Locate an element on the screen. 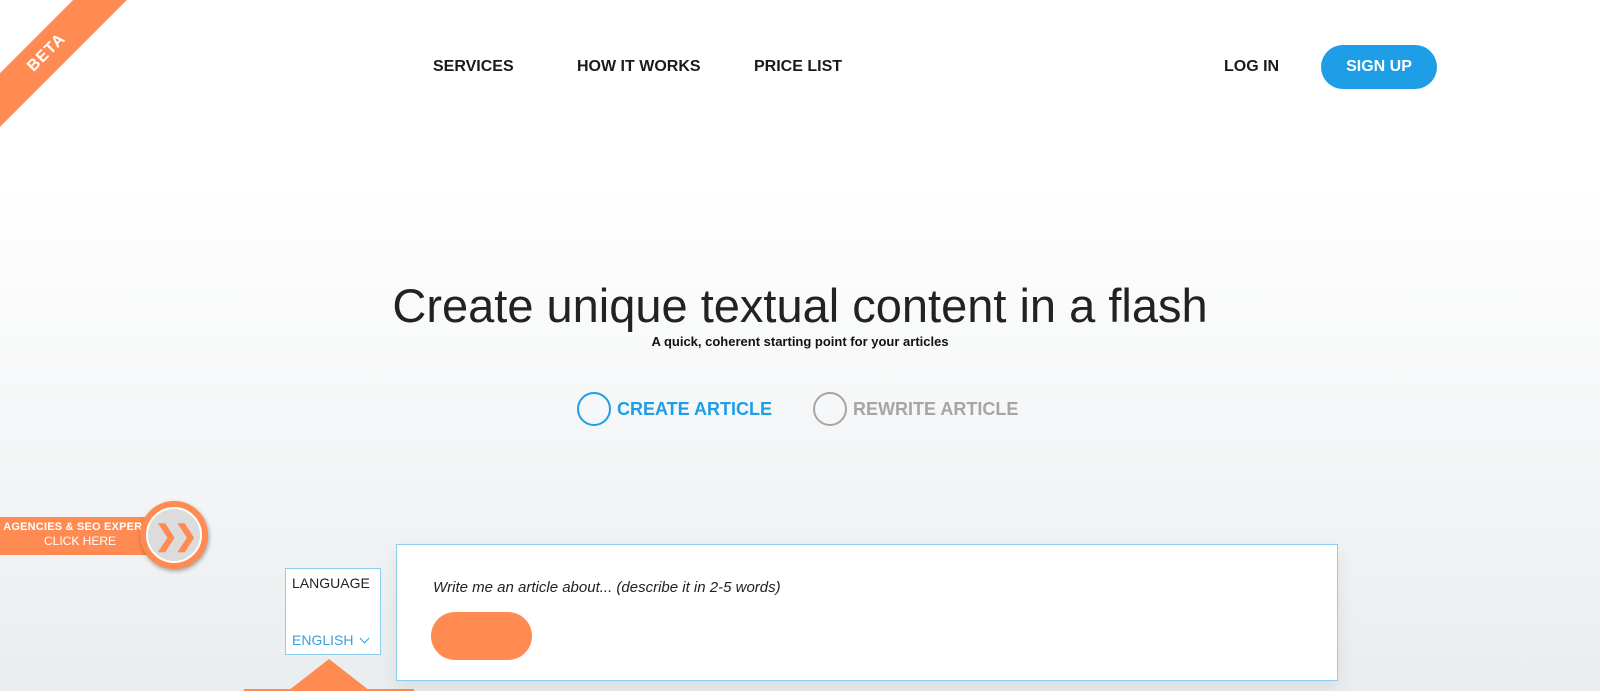 The width and height of the screenshot is (1600, 691). signup-button: SIGN UP is located at coordinates (1379, 67).